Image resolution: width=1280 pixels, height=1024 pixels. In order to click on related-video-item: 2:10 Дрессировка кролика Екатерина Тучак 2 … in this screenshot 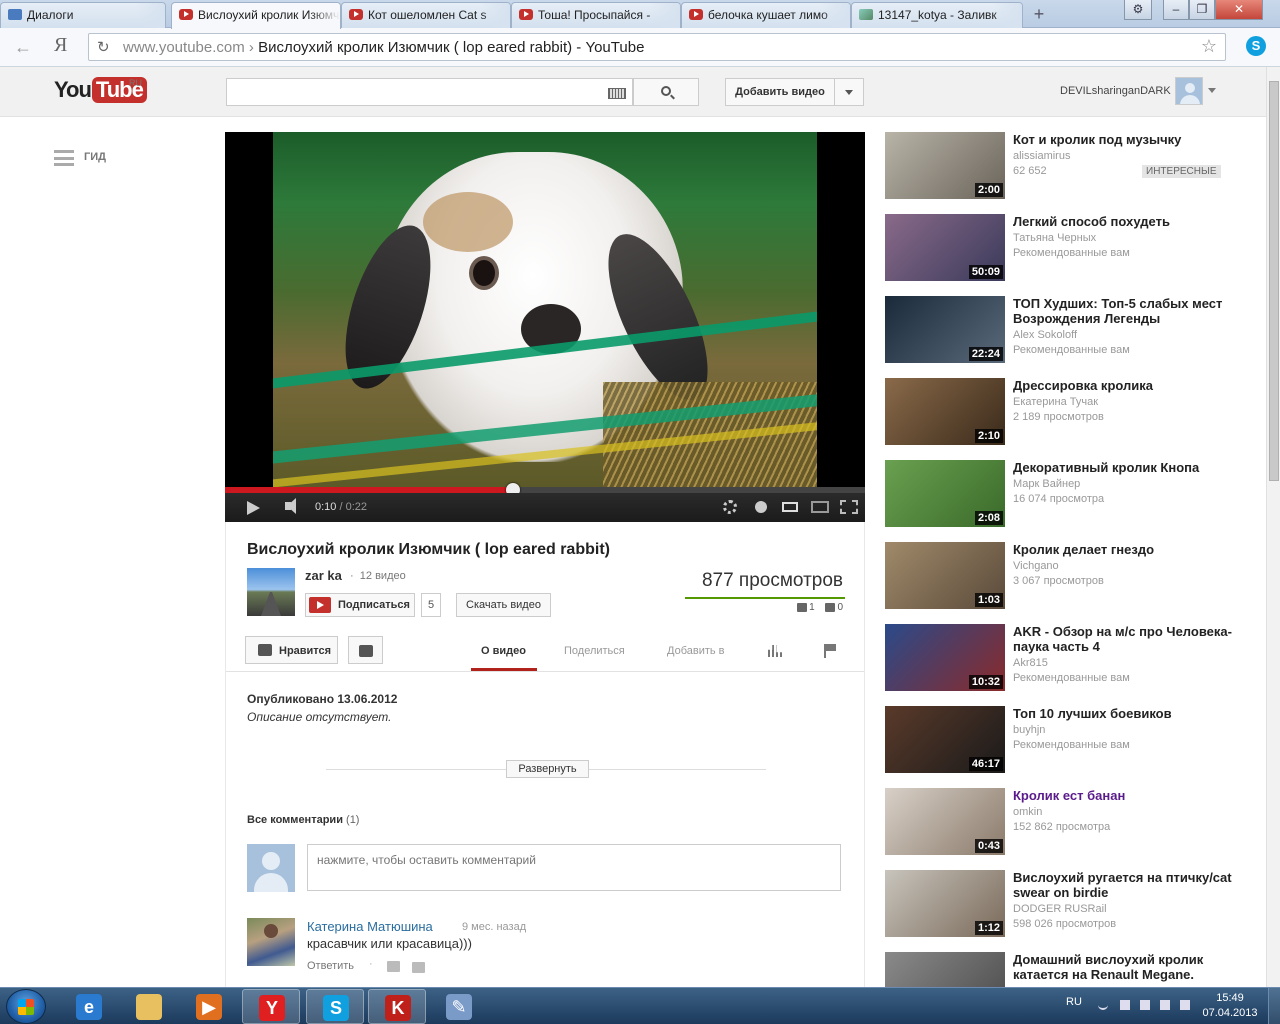, I will do `click(1065, 412)`.